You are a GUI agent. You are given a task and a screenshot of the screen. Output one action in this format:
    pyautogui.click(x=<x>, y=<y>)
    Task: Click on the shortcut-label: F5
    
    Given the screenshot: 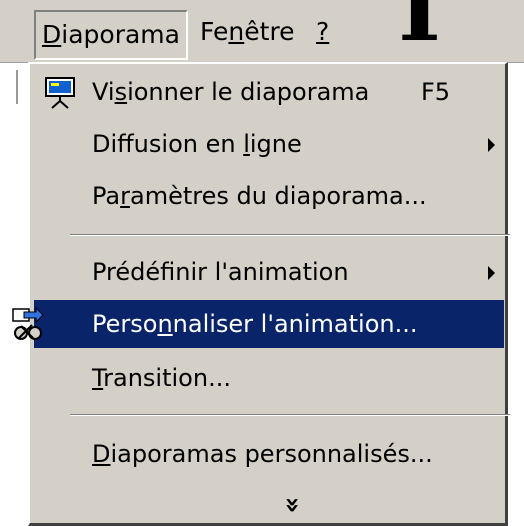 What is the action you would take?
    pyautogui.click(x=436, y=92)
    